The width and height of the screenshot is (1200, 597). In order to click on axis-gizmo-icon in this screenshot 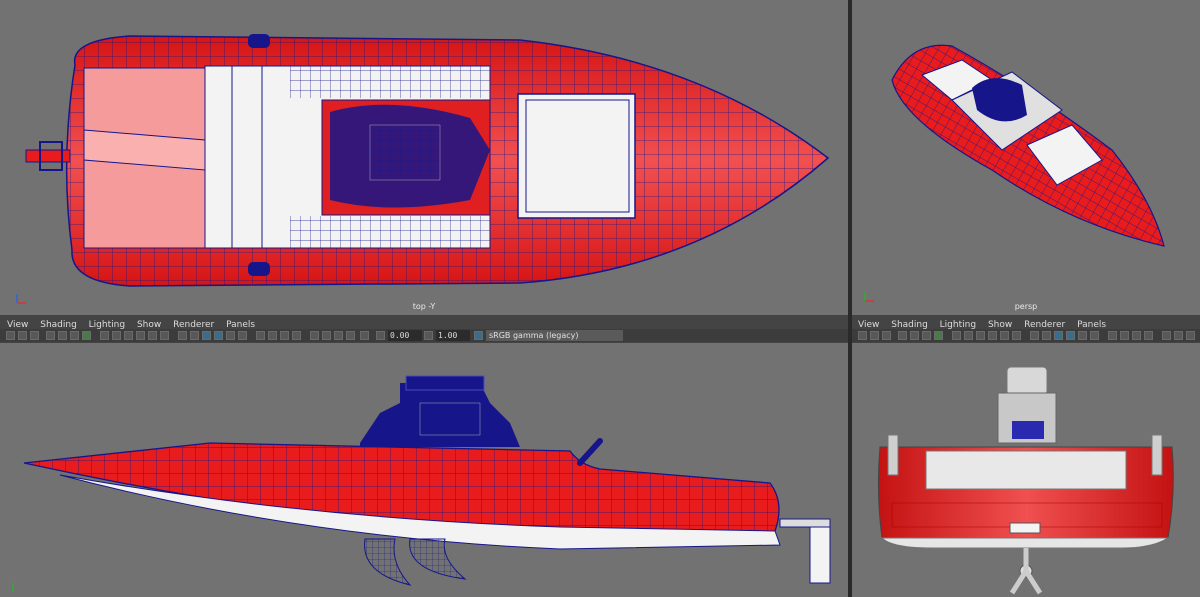, I will do `click(13, 587)`.